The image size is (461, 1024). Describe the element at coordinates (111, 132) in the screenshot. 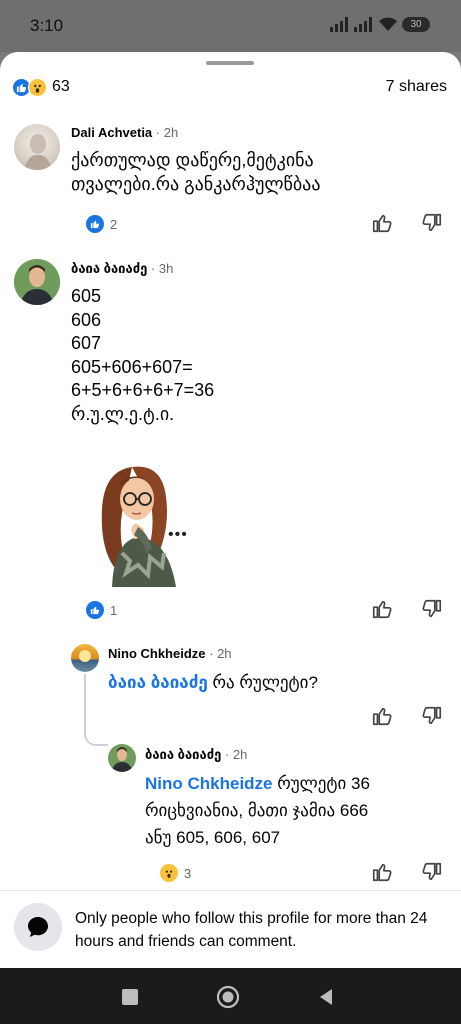

I see `comment-author: Dali Achvetia` at that location.